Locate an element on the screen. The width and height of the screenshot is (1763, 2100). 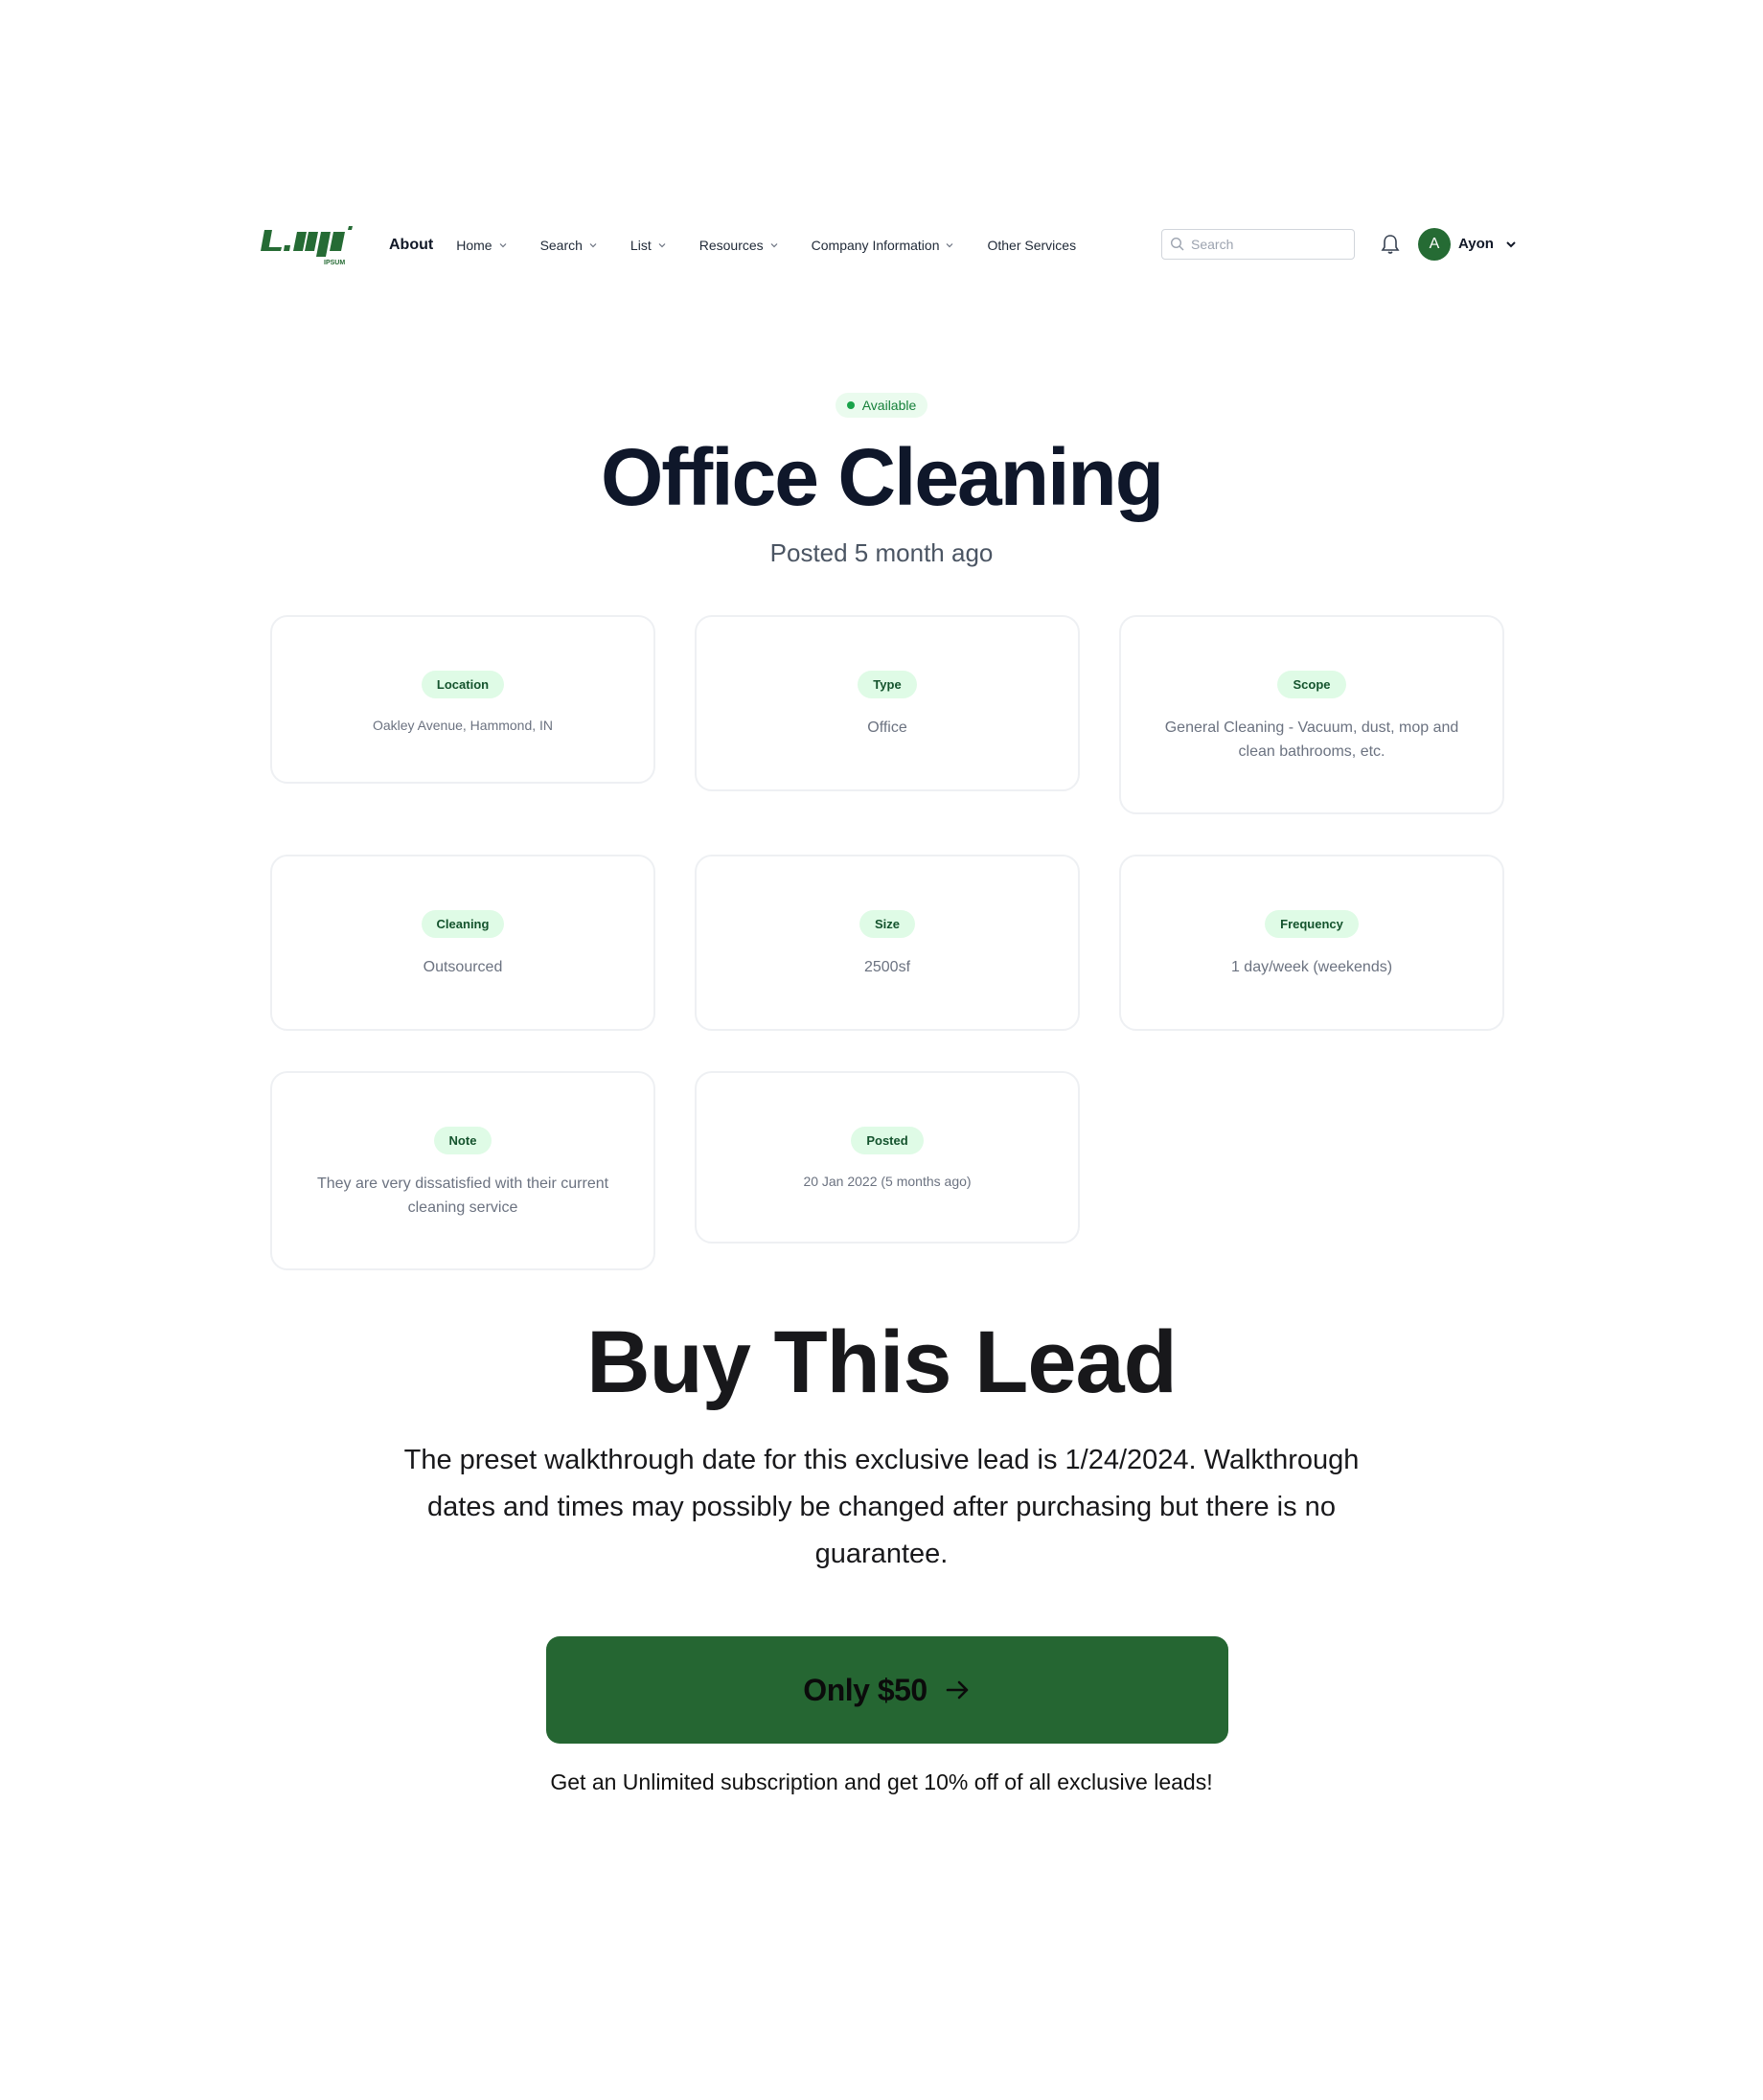
detail-card-location: Location Oakley Avenue, Hammond, IN is located at coordinates (462, 699).